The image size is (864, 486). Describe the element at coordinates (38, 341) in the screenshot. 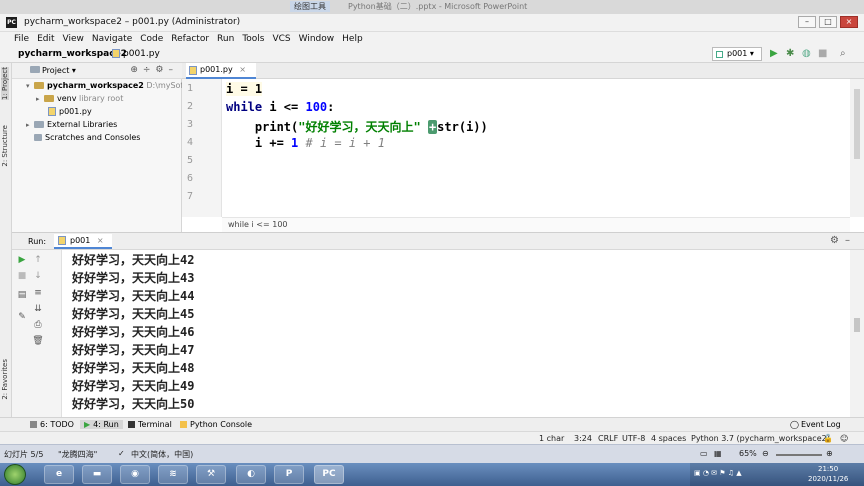

I see `trash-icon: 🗑` at that location.